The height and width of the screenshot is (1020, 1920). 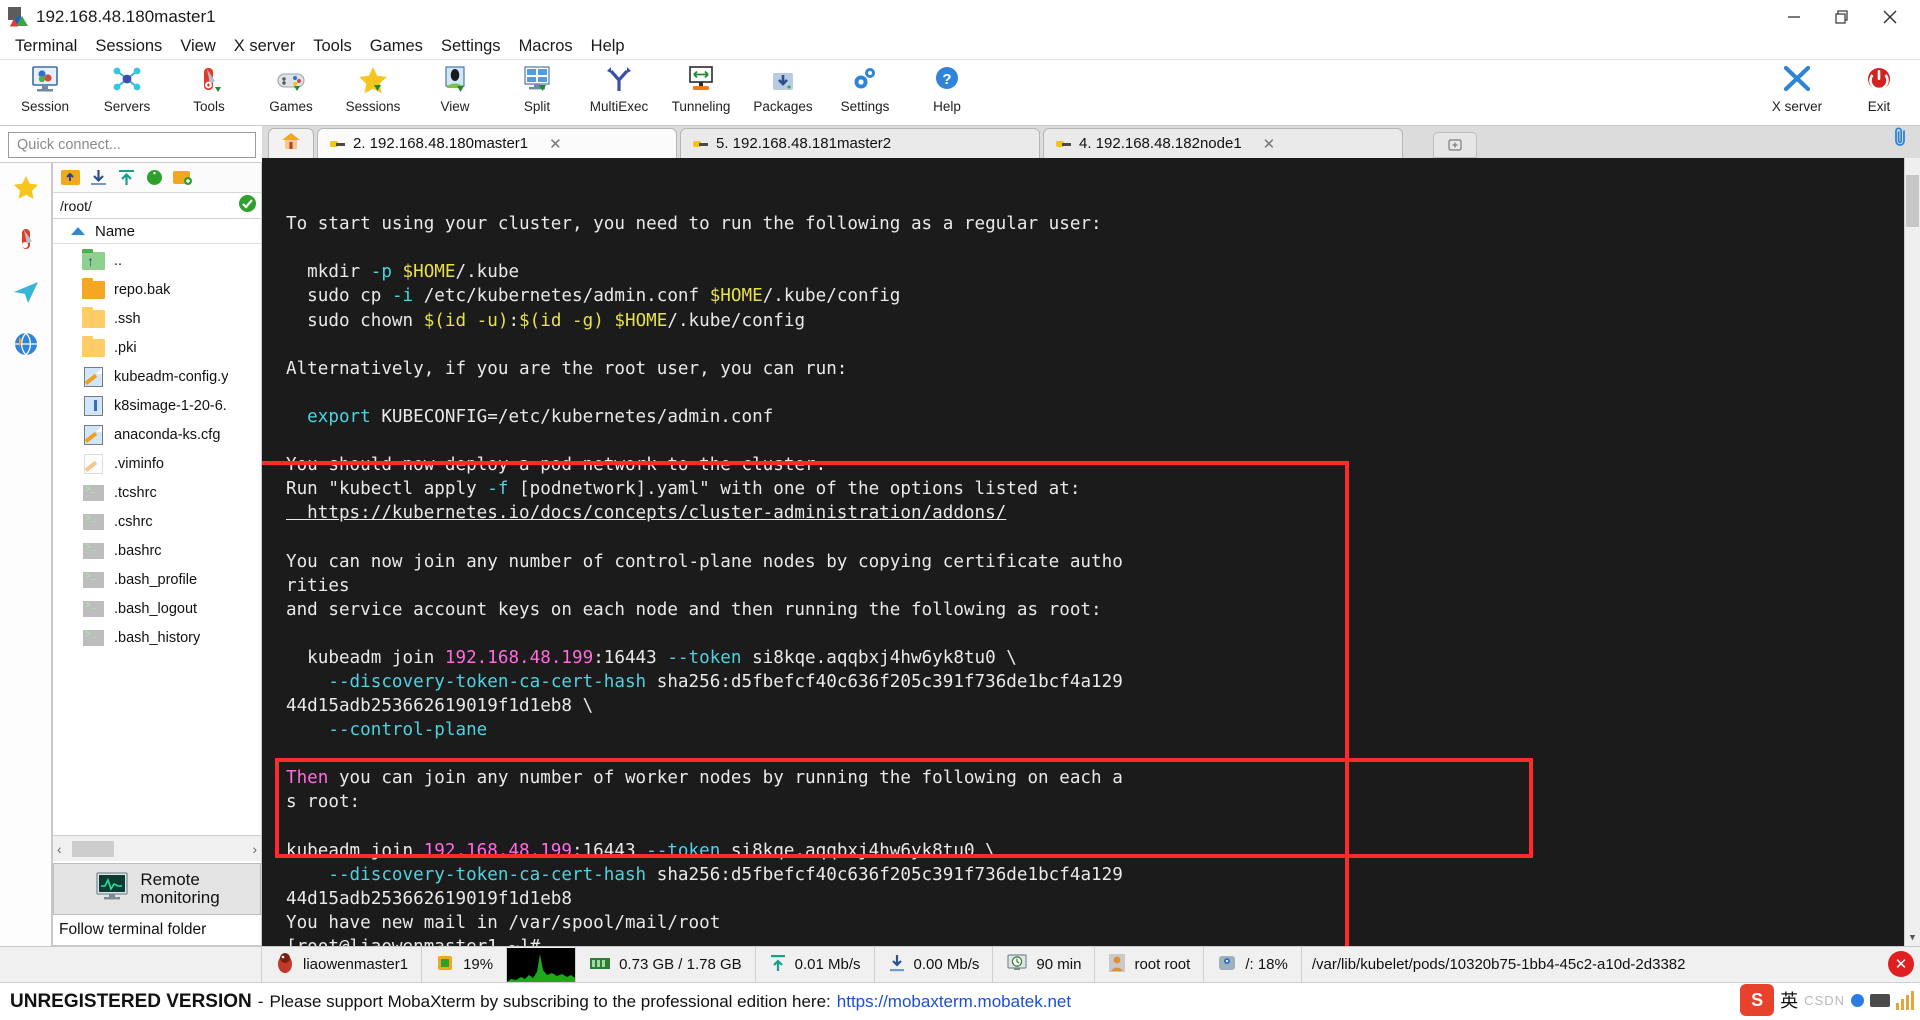 I want to click on file-list-header: Name, so click(x=157, y=231).